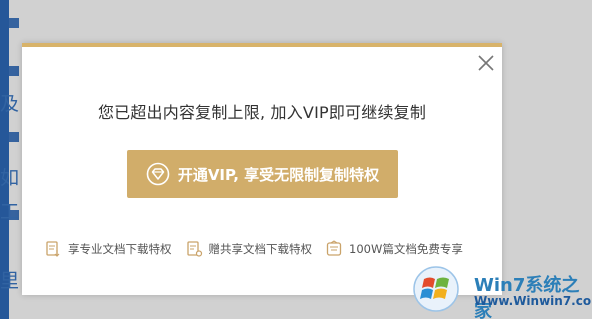 This screenshot has width=592, height=323. I want to click on feature-item: 享专业文档下载特权, so click(108, 249).